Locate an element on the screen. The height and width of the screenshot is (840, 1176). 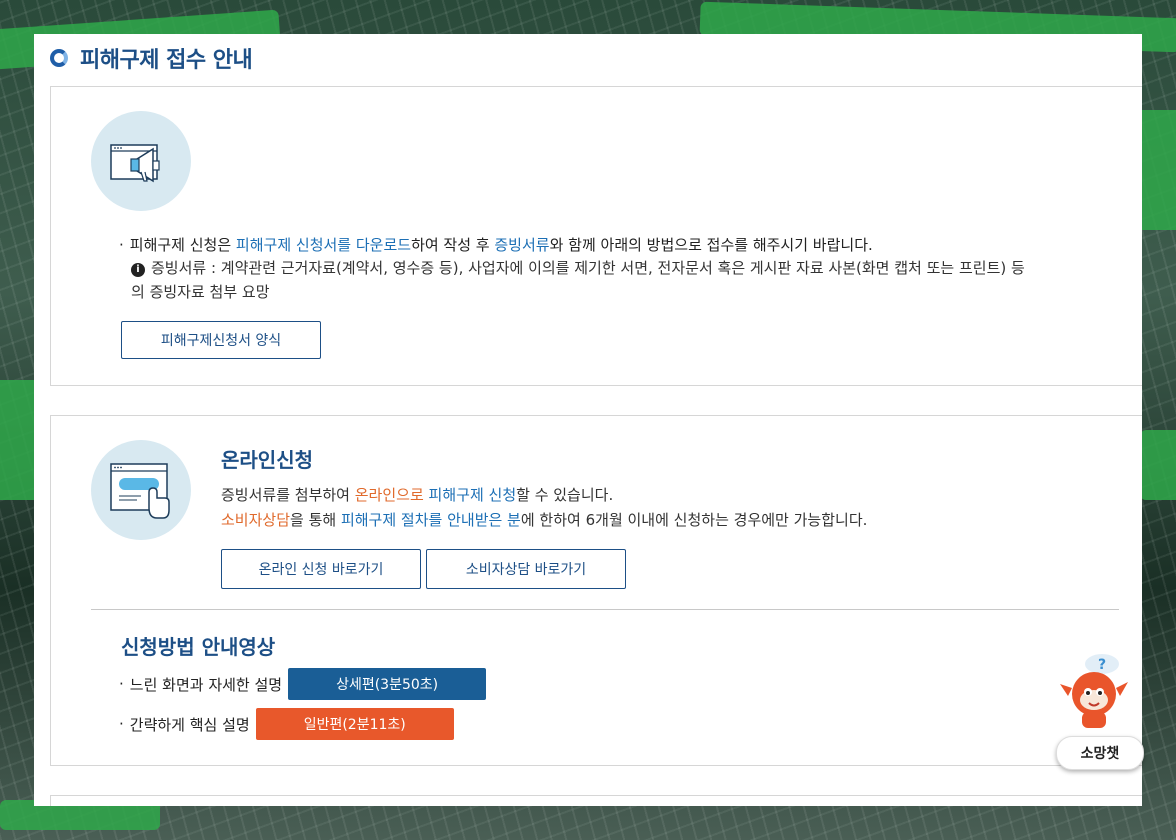
line1-prefix: 증빙서류를 첨부하여 is located at coordinates (288, 495).